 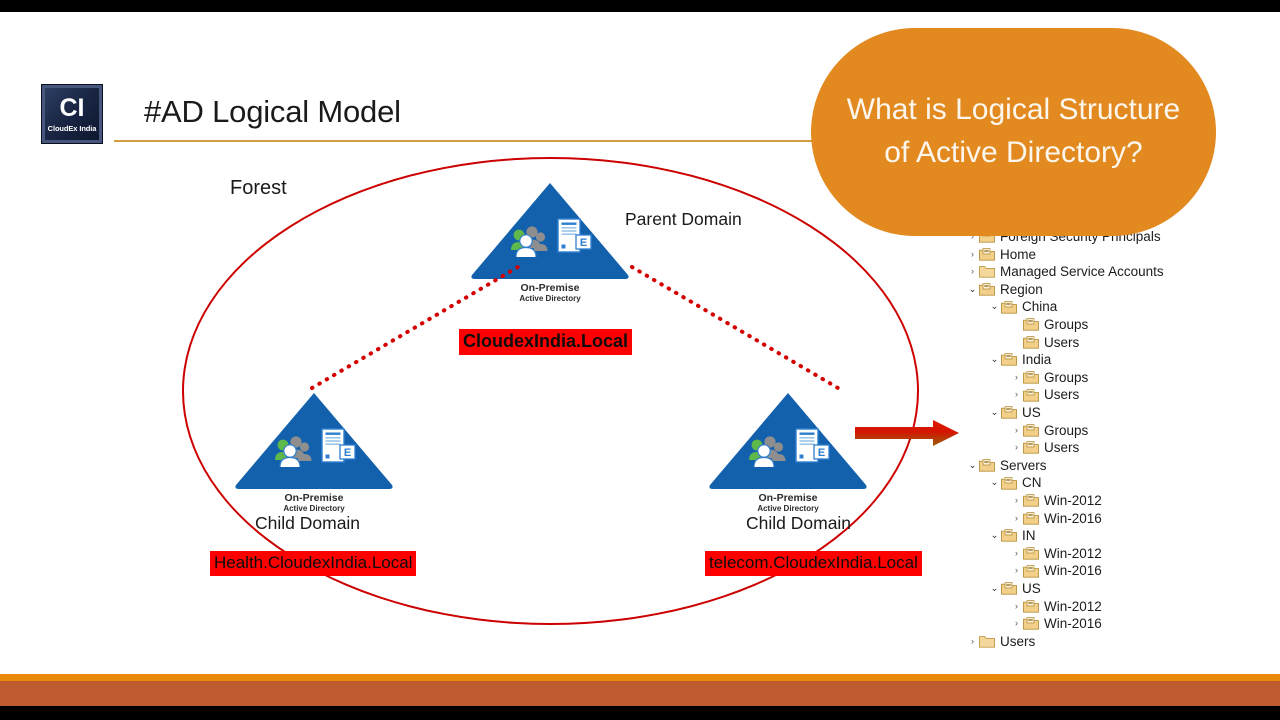 What do you see at coordinates (1073, 553) in the screenshot?
I see `tree-item-label: Win-2012` at bounding box center [1073, 553].